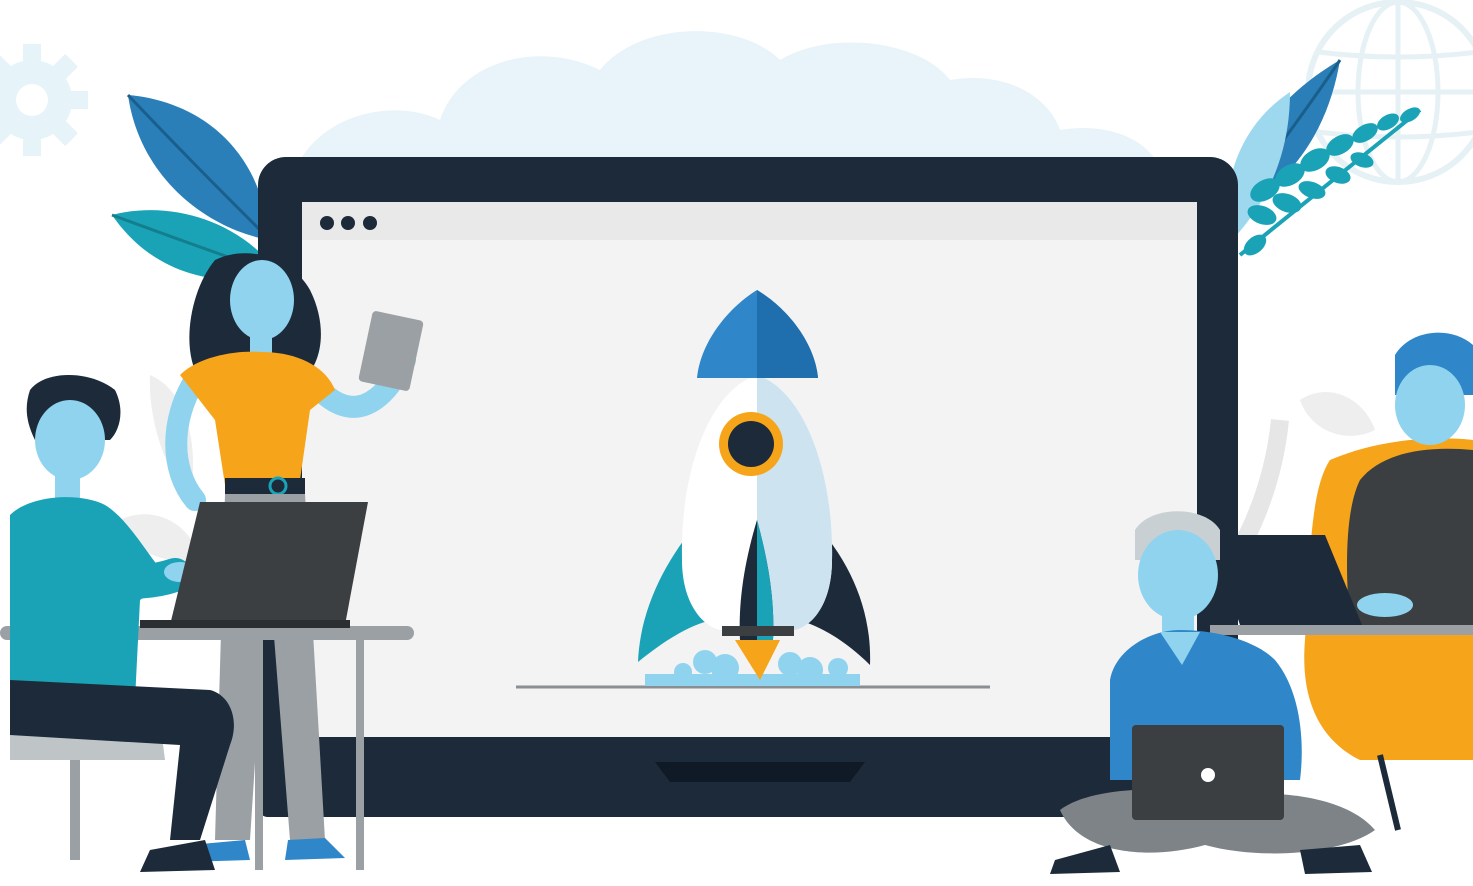 Image resolution: width=1473 pixels, height=886 pixels. I want to click on background-cloud, so click(730, 103).